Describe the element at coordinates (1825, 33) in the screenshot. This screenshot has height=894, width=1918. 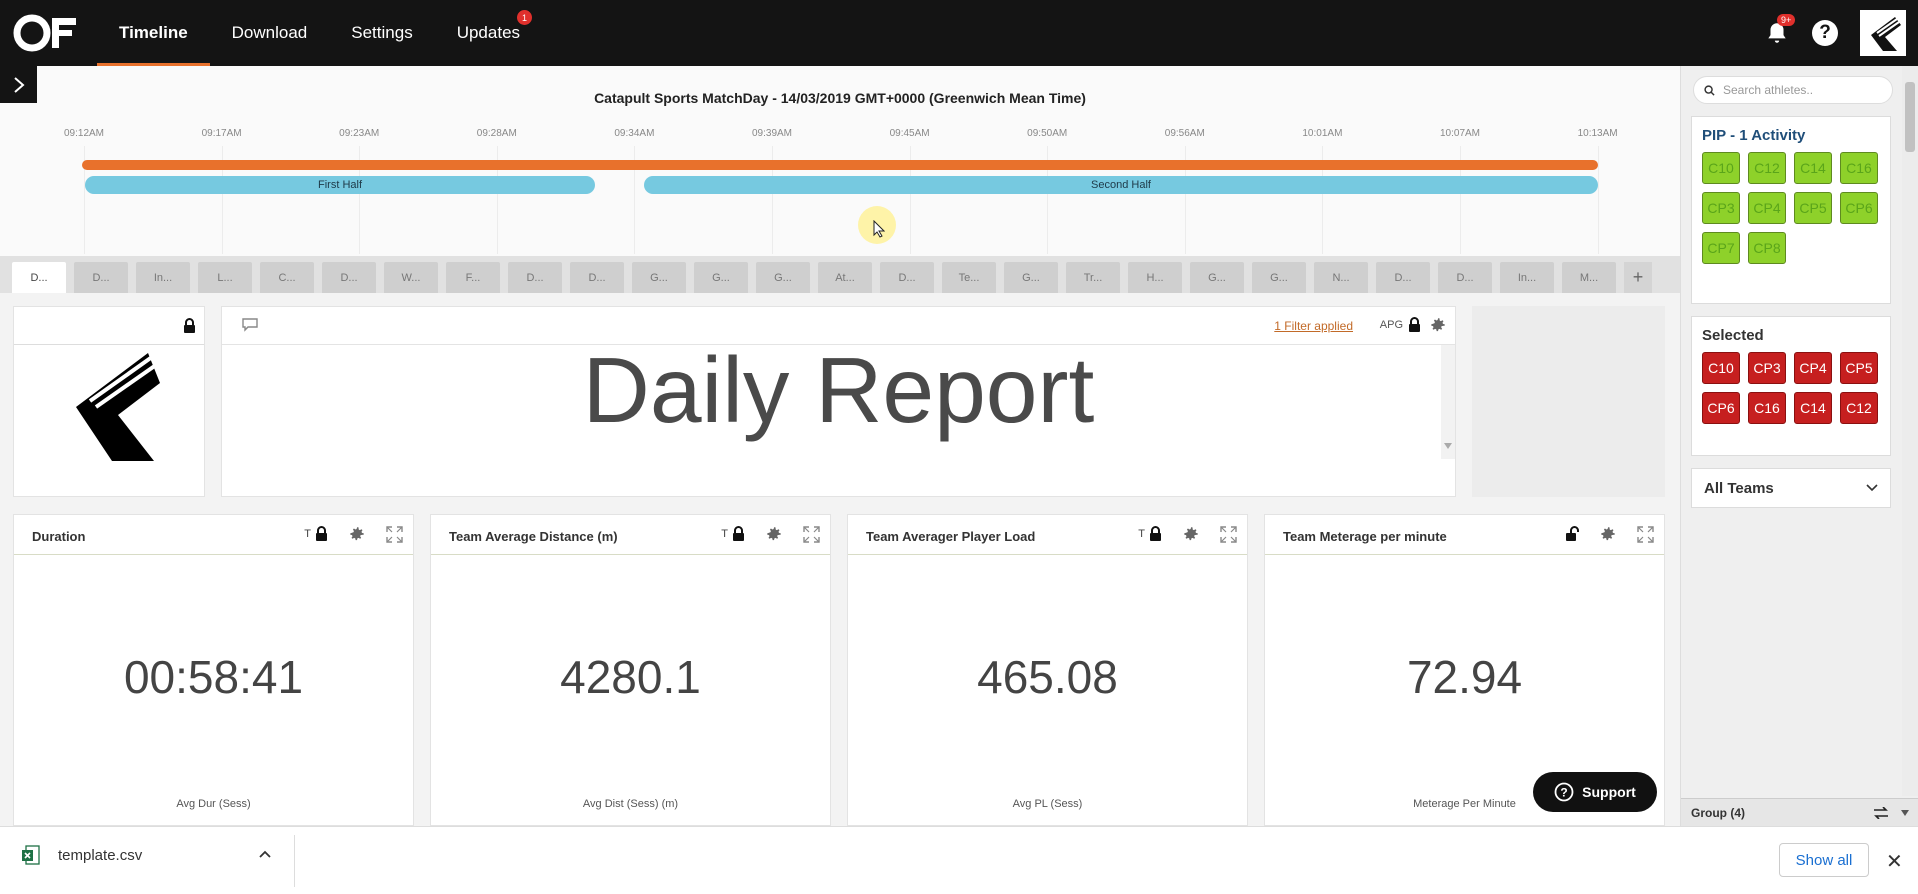
I see `help-button: ?` at that location.